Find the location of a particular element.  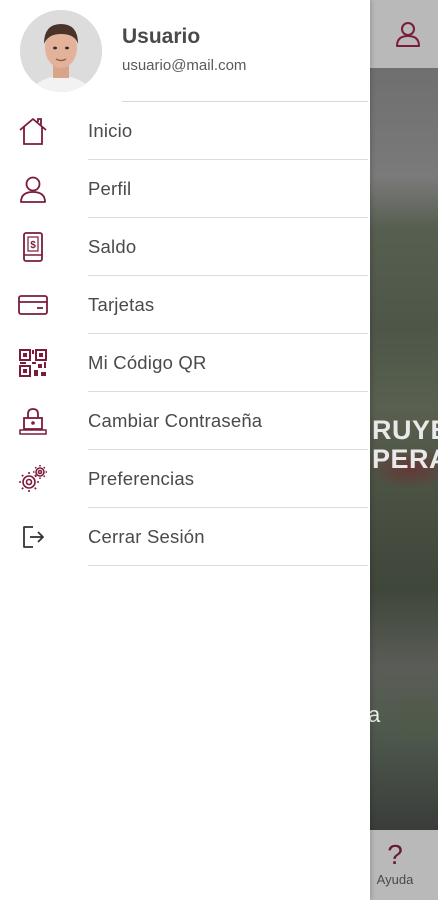

menu-item-cambiar-contrasena: Cambiar Contraseña is located at coordinates (185, 421).